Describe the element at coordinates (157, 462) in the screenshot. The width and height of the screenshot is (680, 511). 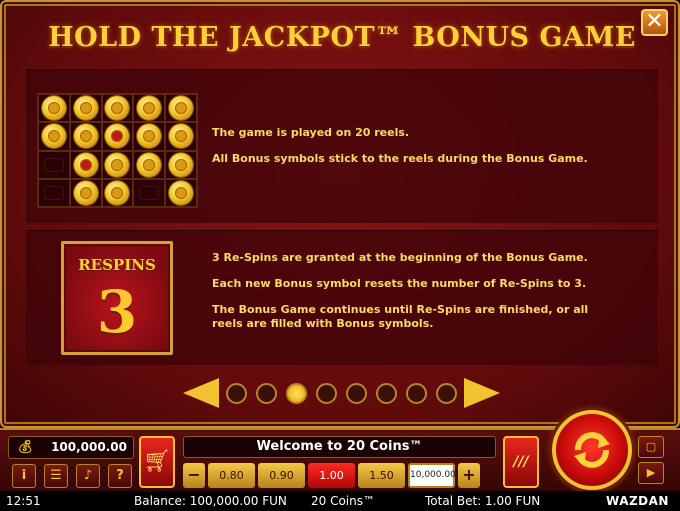
I see `buy-feature-cart-icon: 🛒︎` at that location.